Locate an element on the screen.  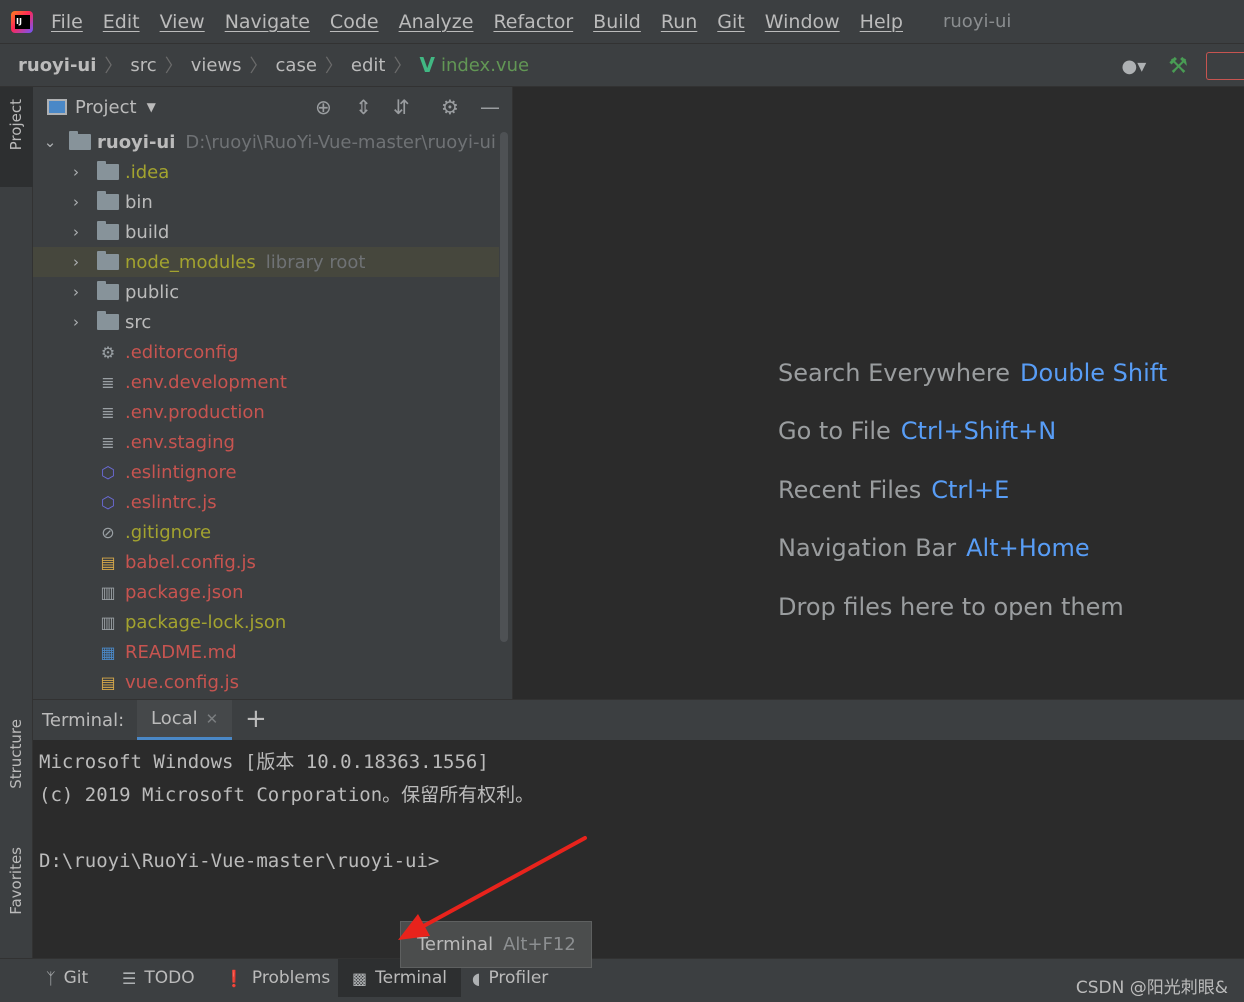
tool-tab-todo: ☰ TODO is located at coordinates (158, 978).